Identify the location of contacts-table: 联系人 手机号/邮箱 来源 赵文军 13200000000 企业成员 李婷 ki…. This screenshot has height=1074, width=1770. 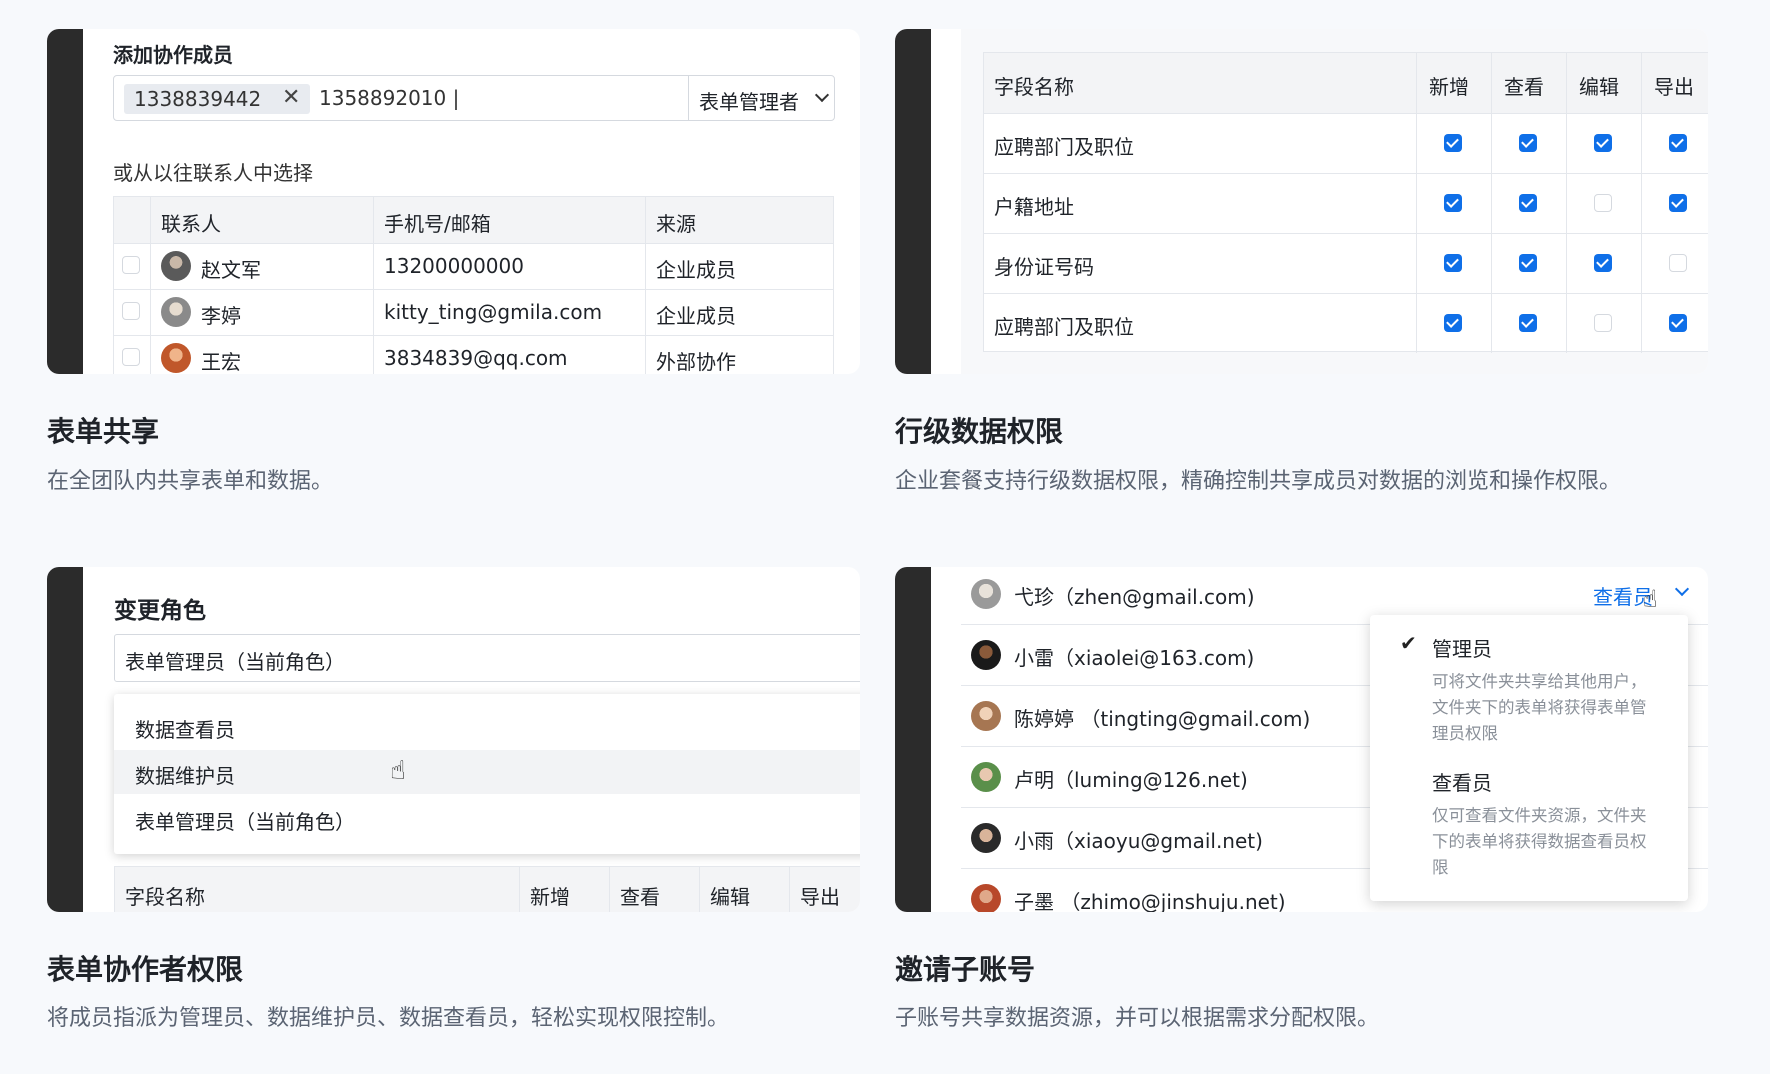
(473, 285).